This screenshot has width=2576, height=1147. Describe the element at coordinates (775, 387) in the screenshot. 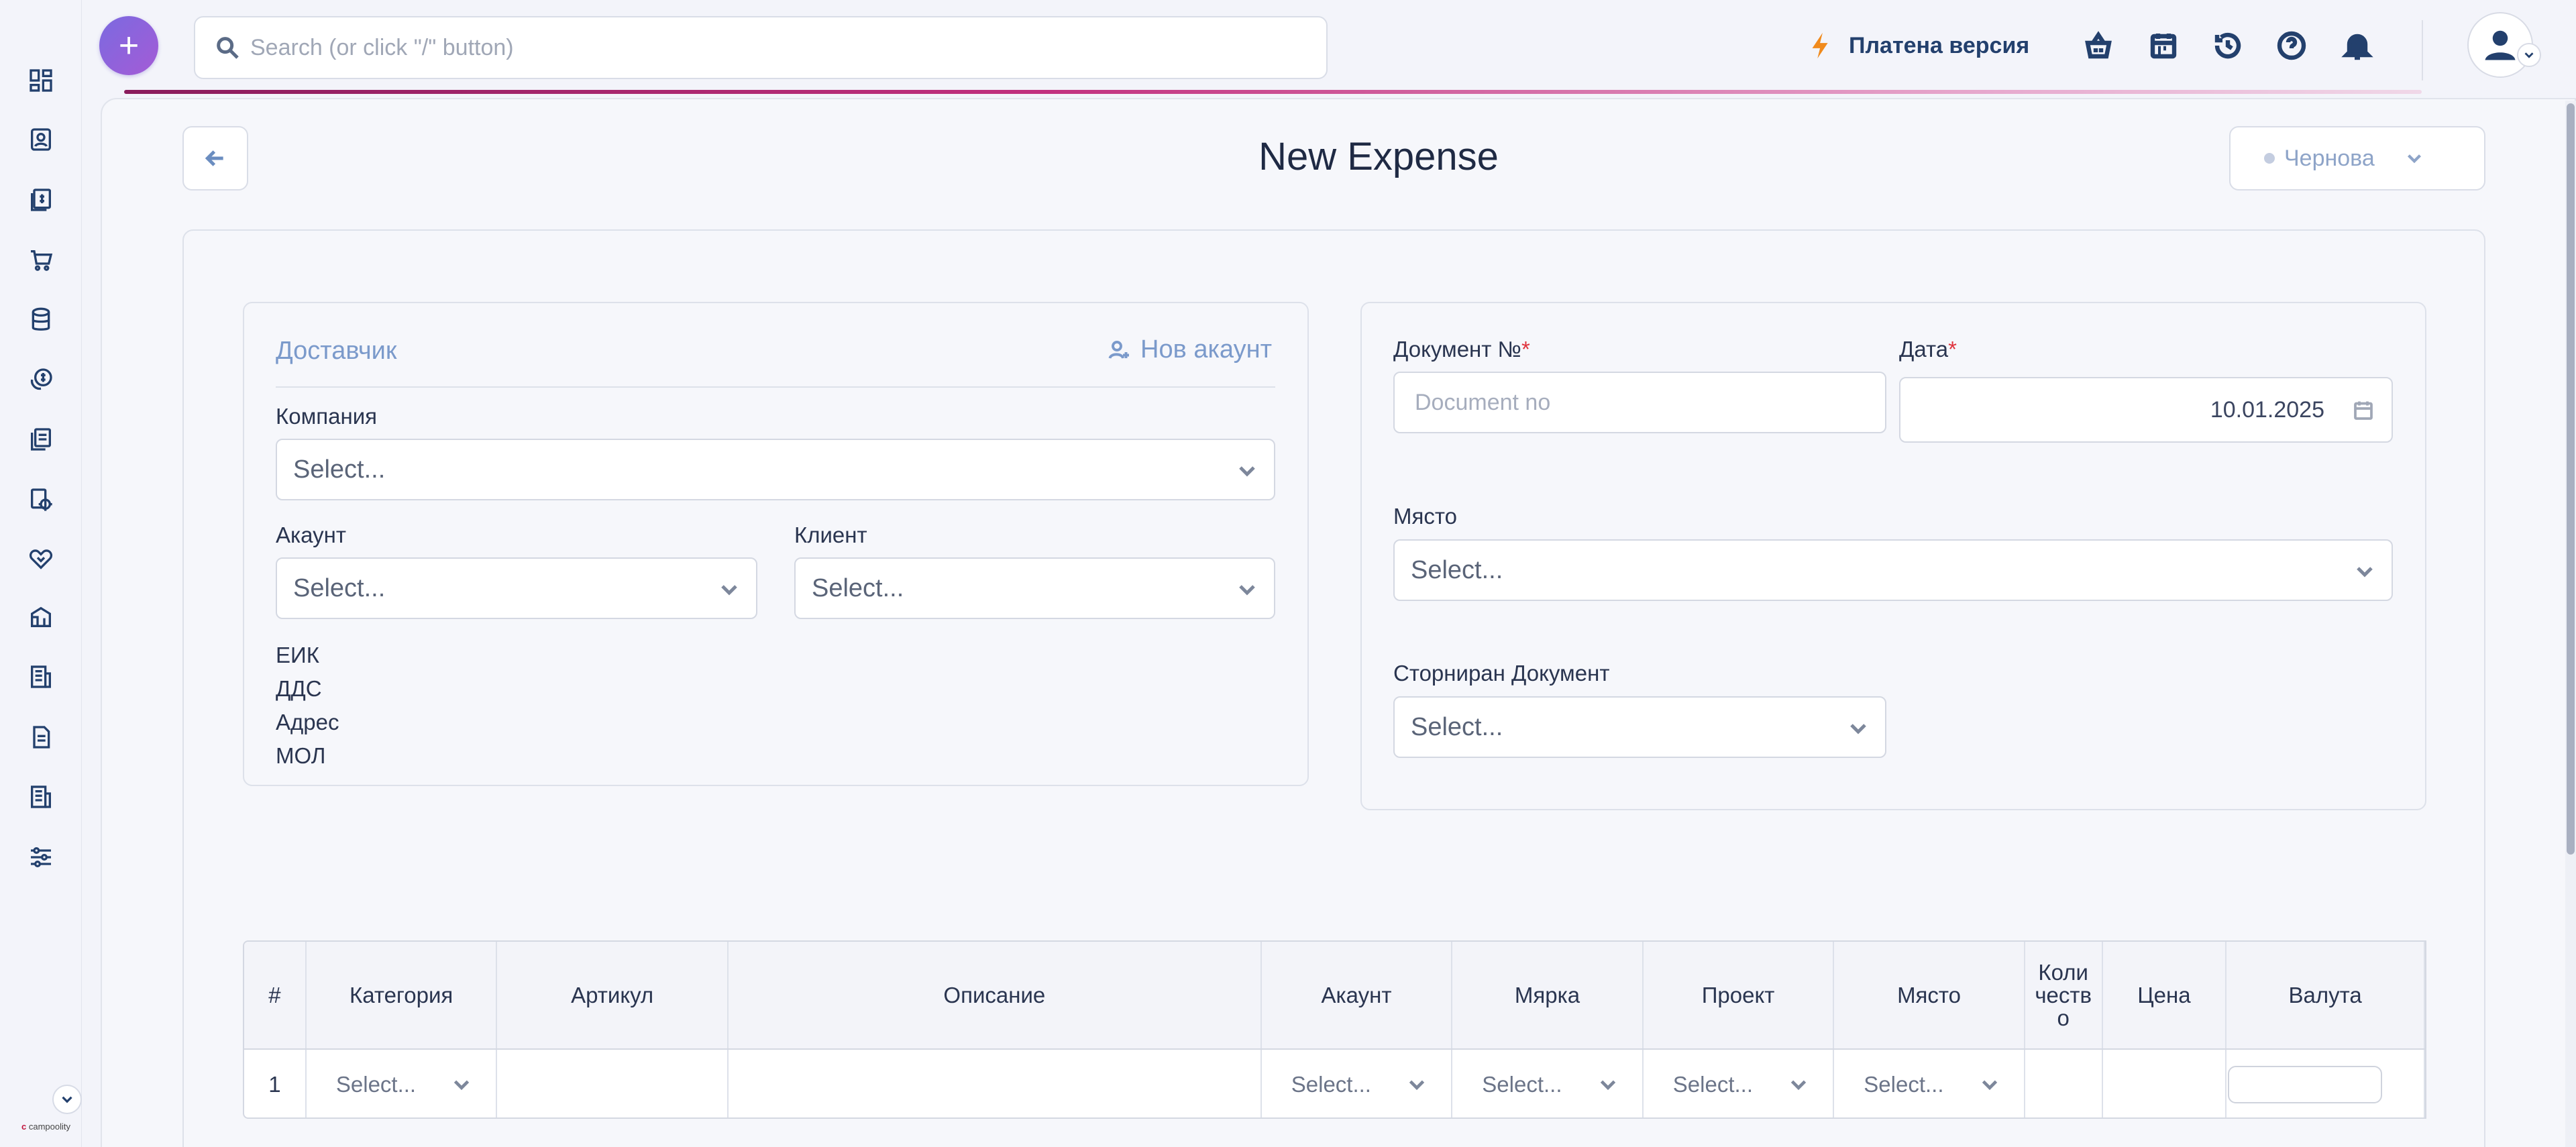

I see `divider` at that location.